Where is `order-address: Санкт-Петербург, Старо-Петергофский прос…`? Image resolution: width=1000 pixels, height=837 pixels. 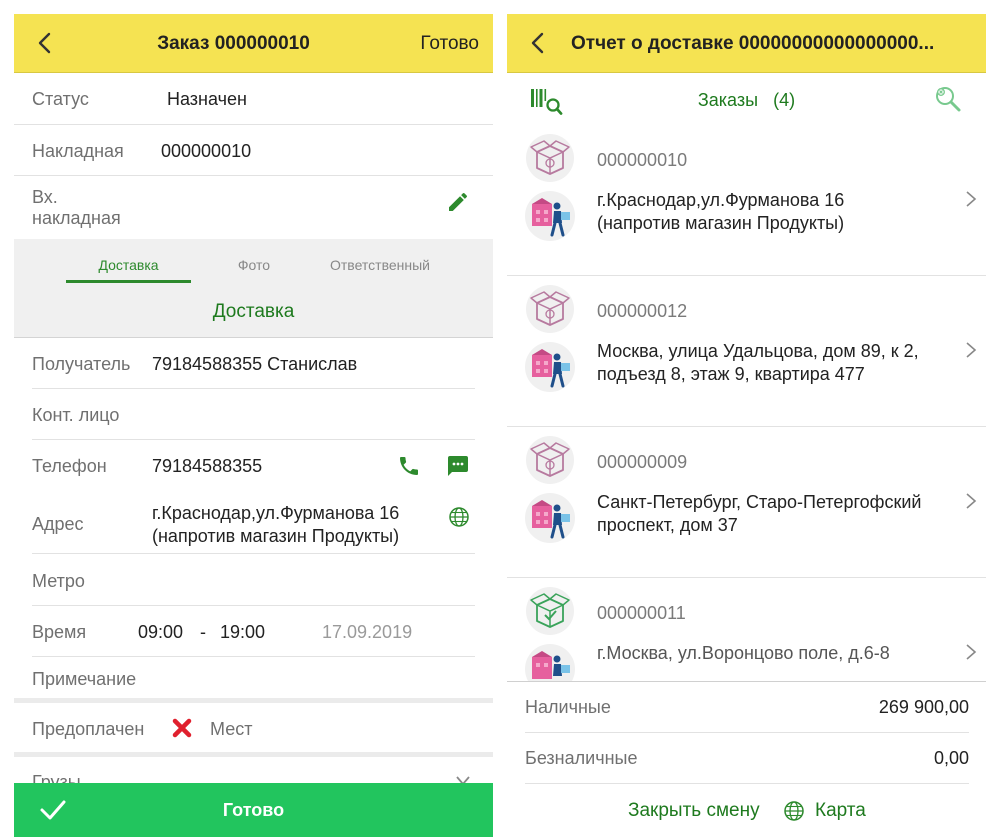
order-address: Санкт-Петербург, Старо-Петергофский прос… is located at coordinates (777, 514).